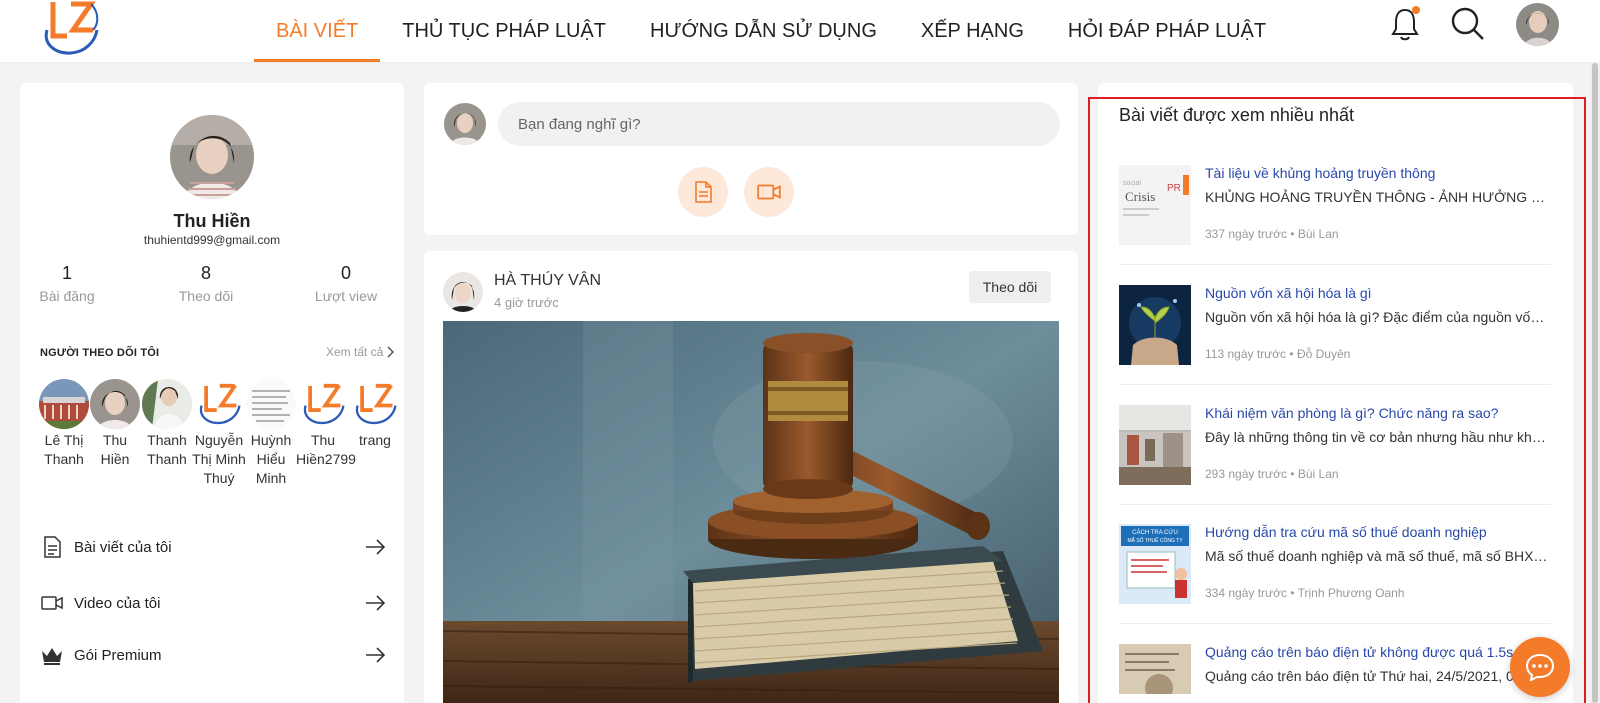 The width and height of the screenshot is (1600, 703). I want to click on thumb-text-crisis: Crisis, so click(1140, 196).